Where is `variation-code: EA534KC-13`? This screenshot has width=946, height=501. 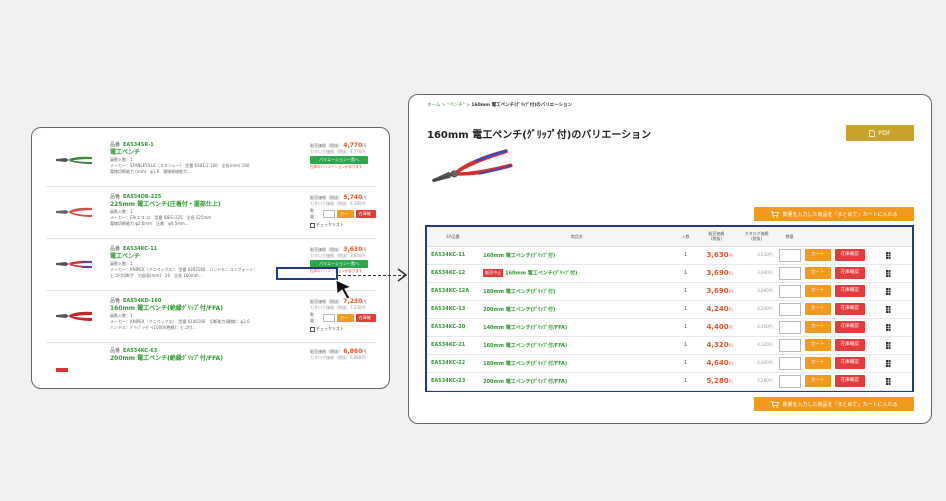
variation-code: EA534KC-13 is located at coordinates (453, 309).